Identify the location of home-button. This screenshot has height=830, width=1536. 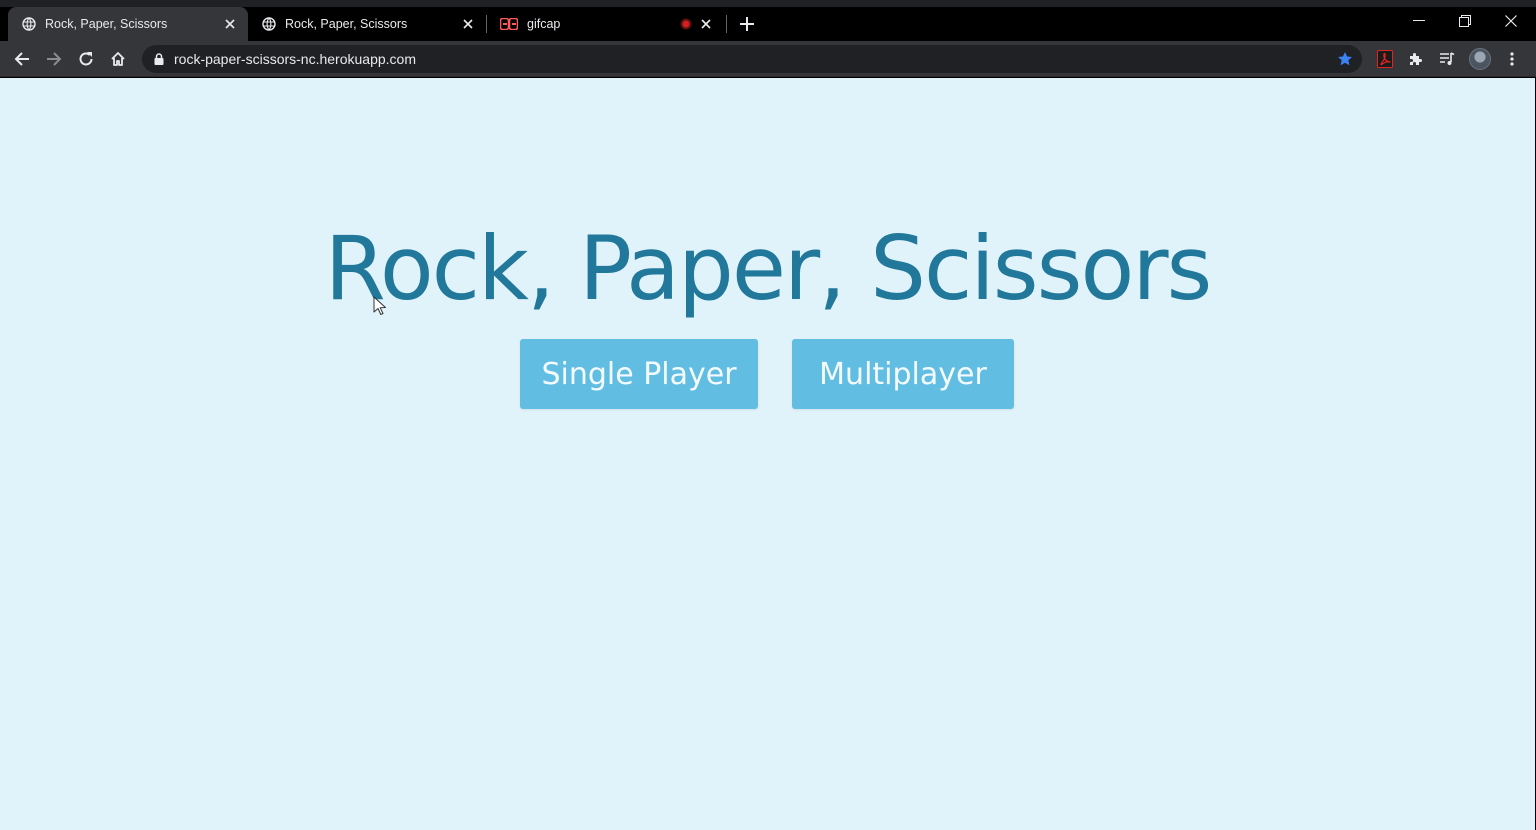
(118, 59).